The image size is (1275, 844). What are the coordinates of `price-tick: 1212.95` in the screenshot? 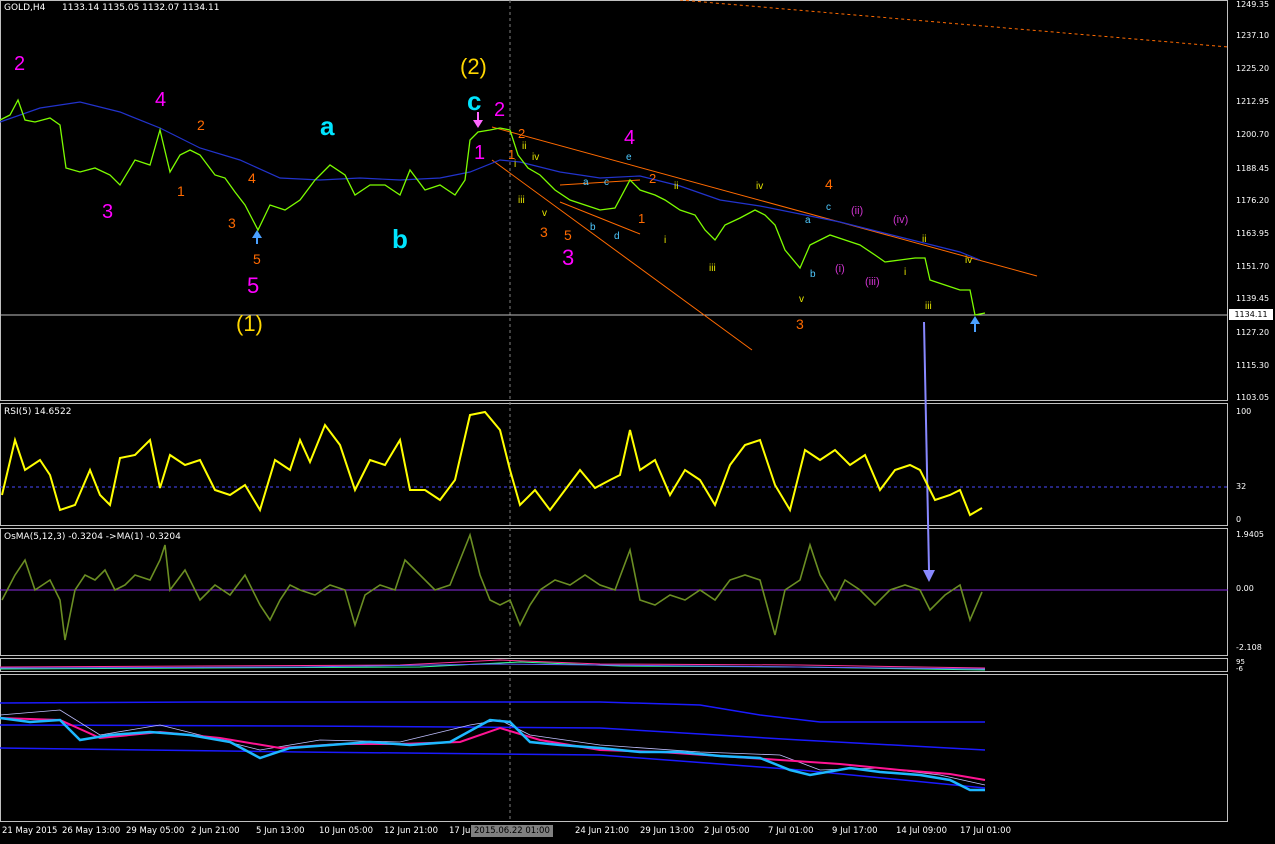 It's located at (1253, 101).